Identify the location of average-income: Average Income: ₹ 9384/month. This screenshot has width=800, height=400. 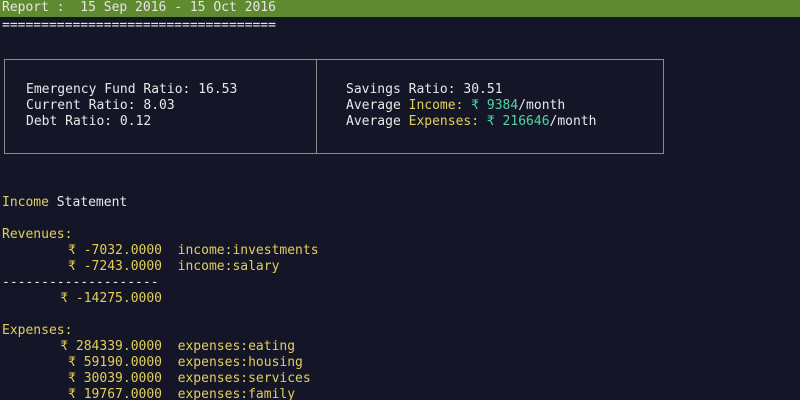
(455, 106).